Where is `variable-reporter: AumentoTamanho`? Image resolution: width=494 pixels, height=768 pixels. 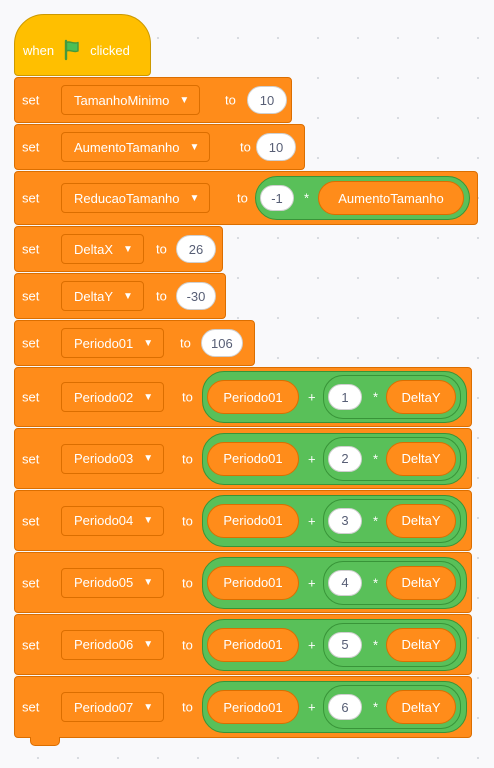
variable-reporter: AumentoTamanho is located at coordinates (391, 198).